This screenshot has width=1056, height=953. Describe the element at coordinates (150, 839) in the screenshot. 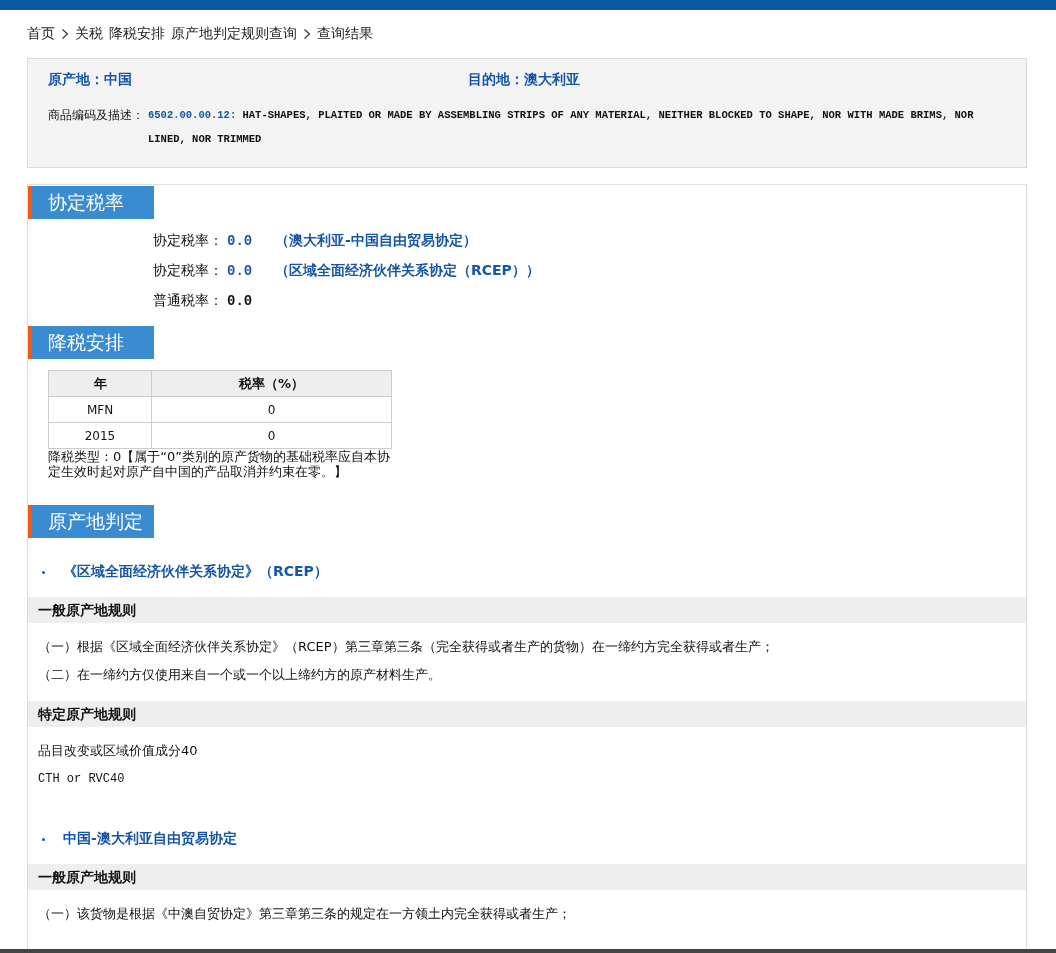

I see `agreement-title: 中国-澳大利亚自由贸易协定` at that location.